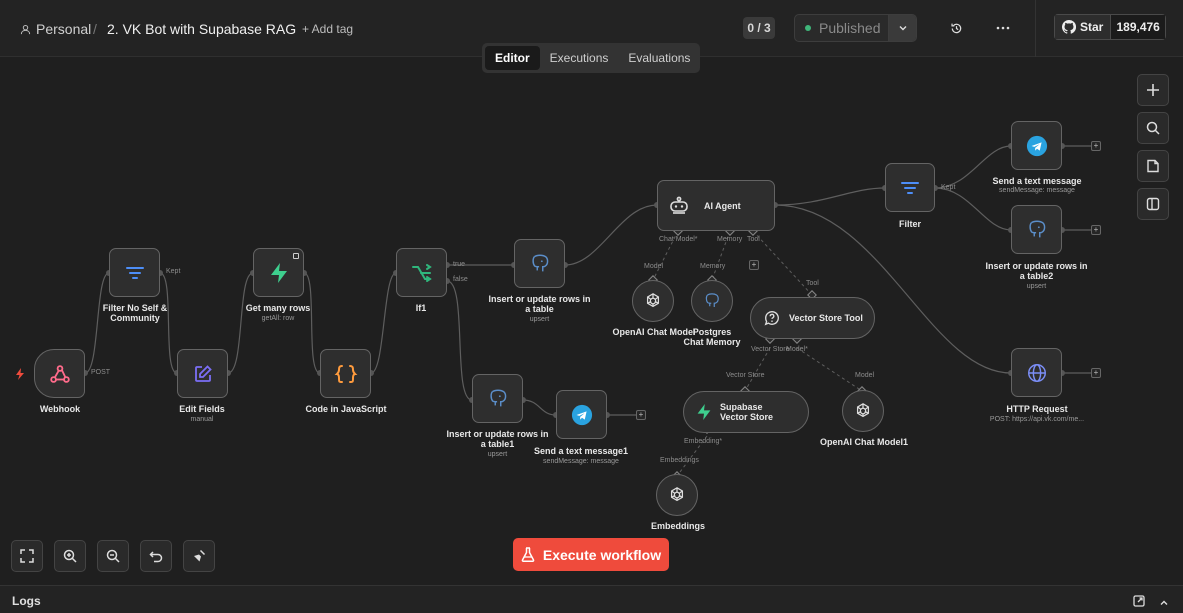 This screenshot has height=613, width=1183. I want to click on workflow-title: 2. VK Bot with Supabase RAG, so click(201, 29).